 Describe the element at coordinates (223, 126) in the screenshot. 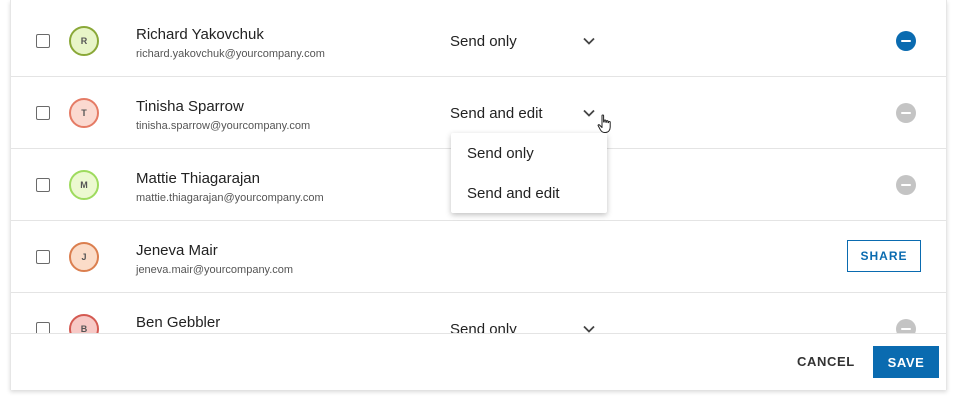

I see `user-email: tinisha.sparrow@yourcompany.com` at that location.